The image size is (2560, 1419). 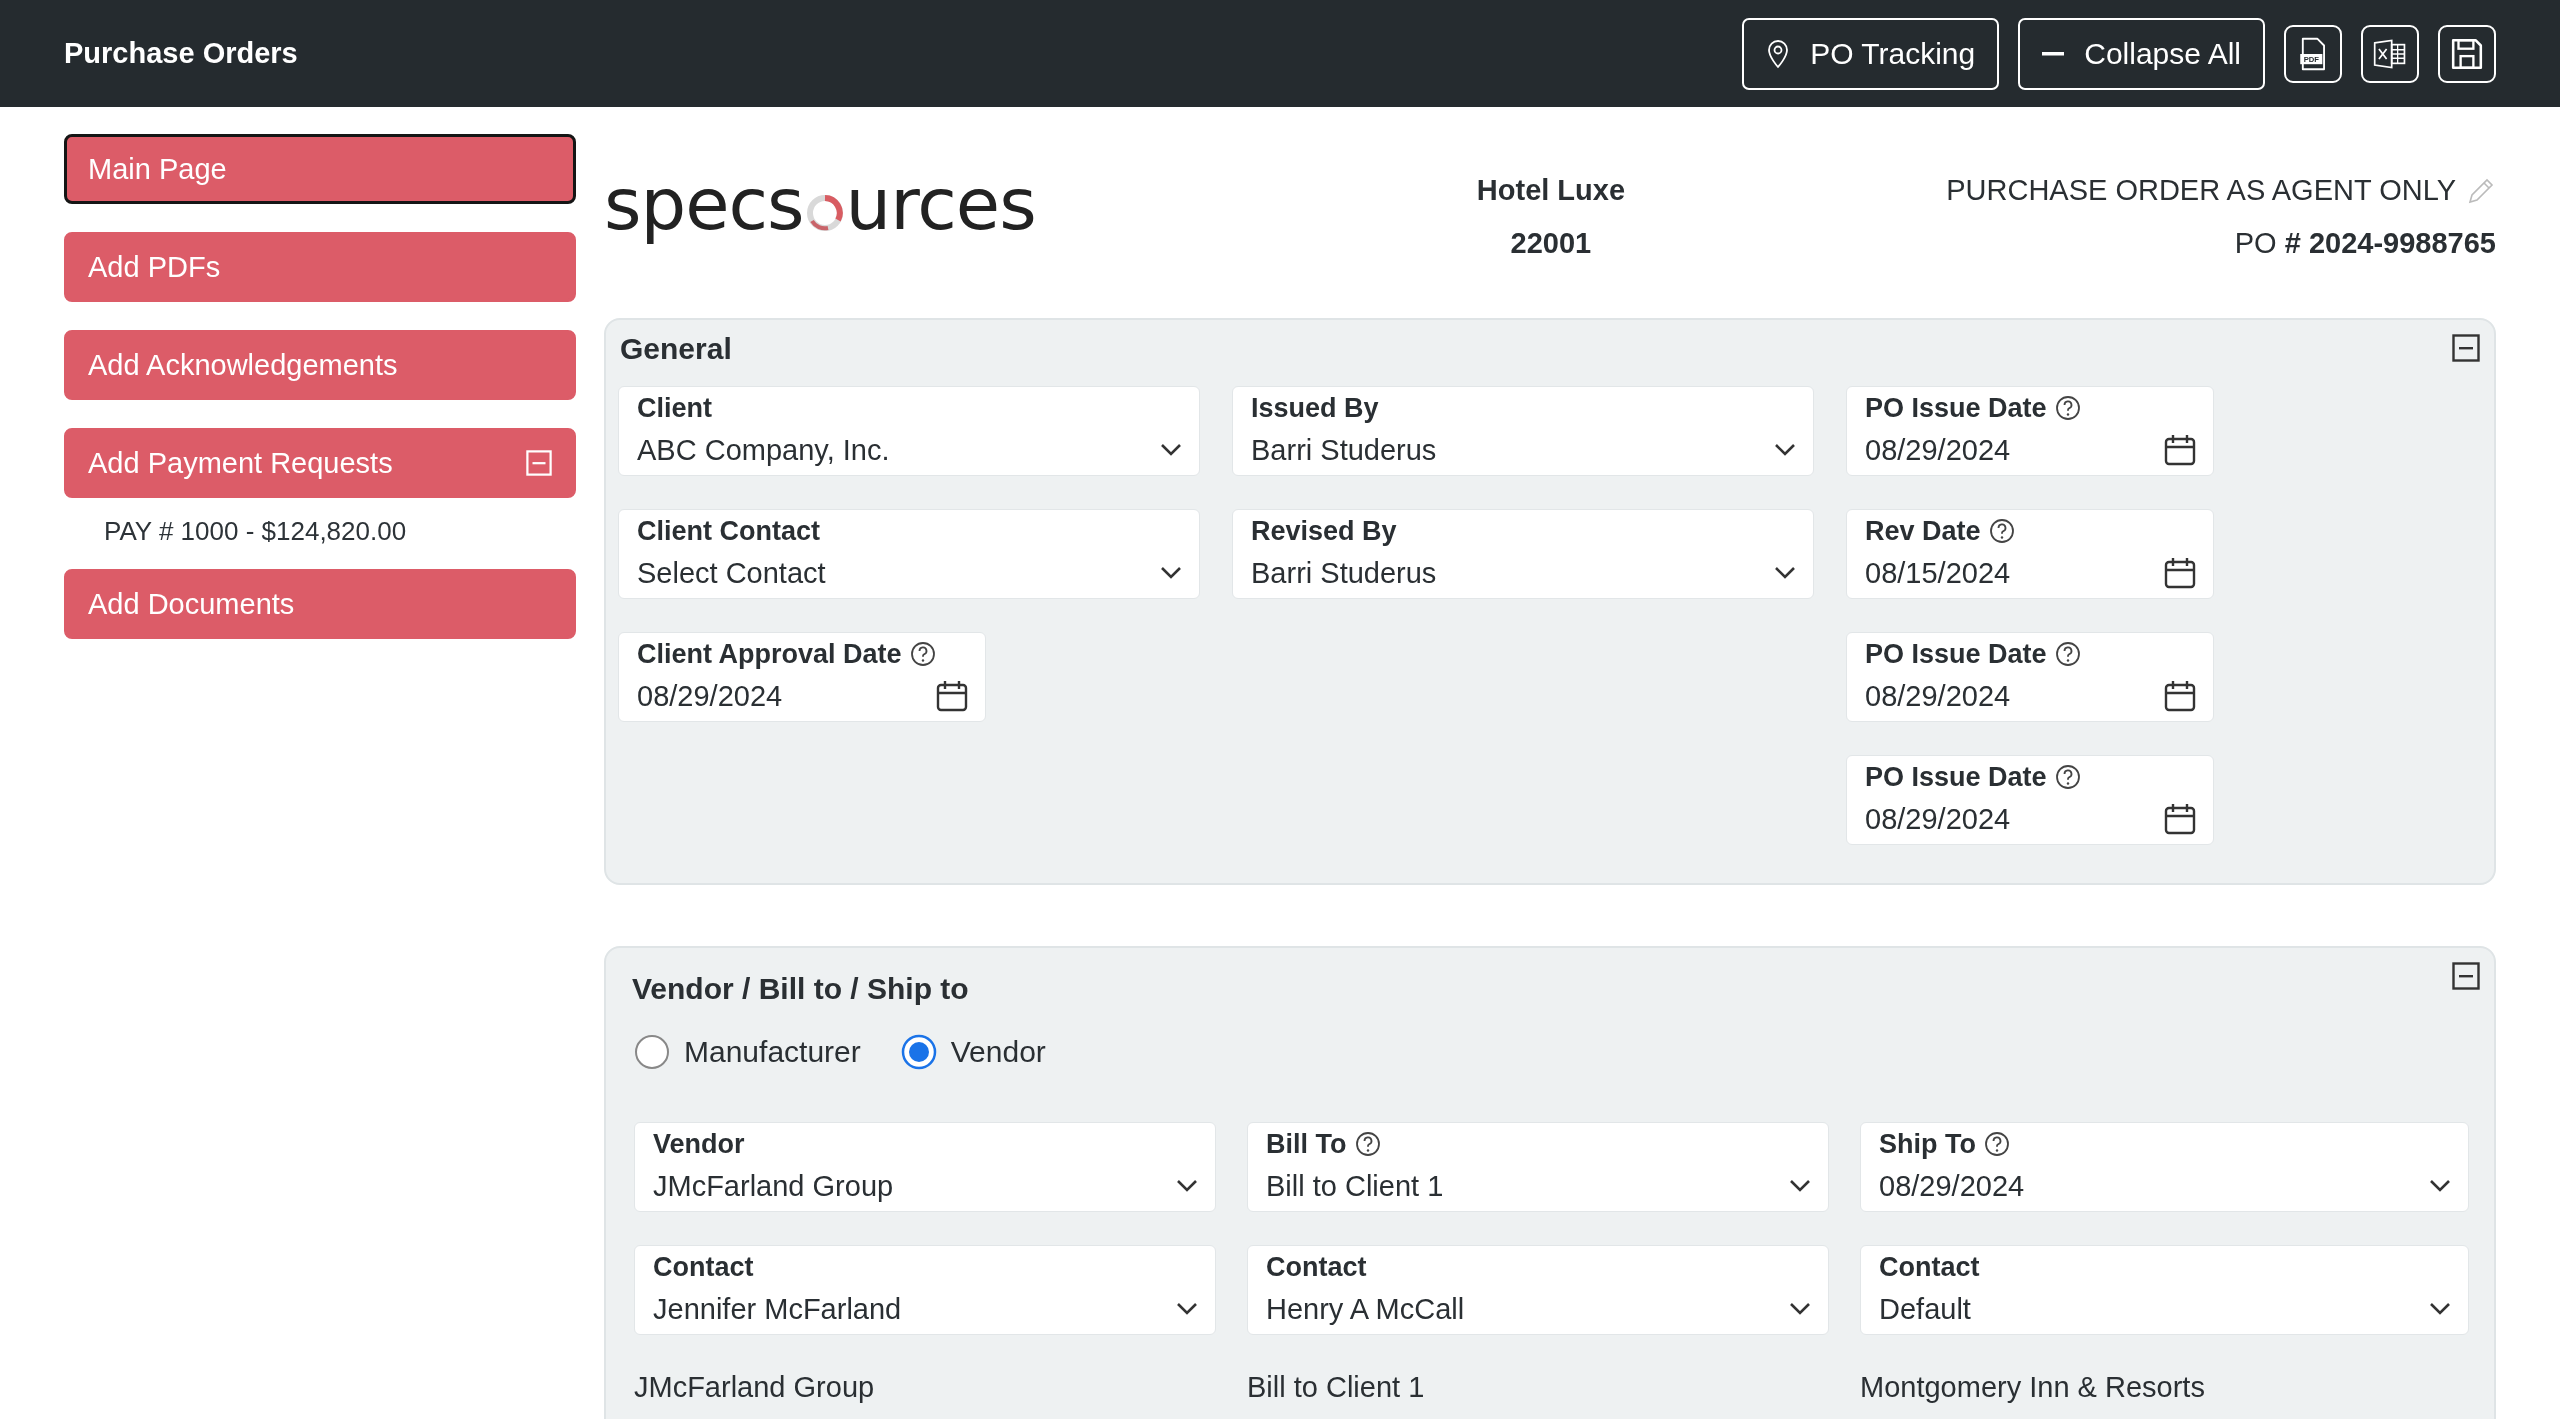 I want to click on field-label: Client Contact, so click(x=728, y=531).